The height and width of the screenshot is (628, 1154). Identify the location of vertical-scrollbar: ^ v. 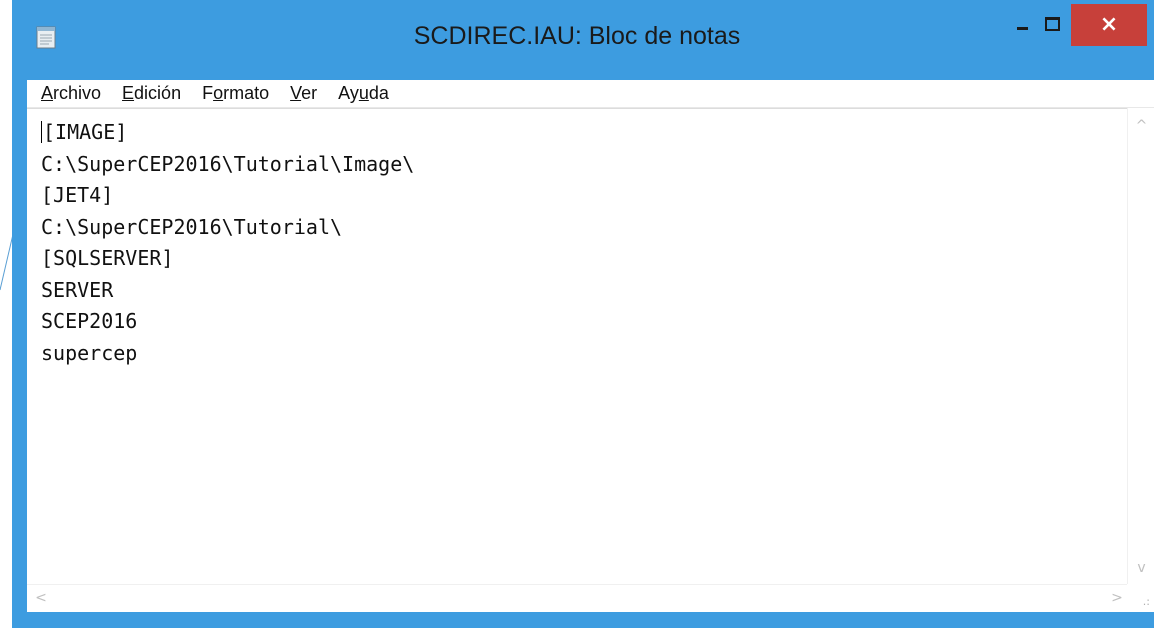
(1140, 346).